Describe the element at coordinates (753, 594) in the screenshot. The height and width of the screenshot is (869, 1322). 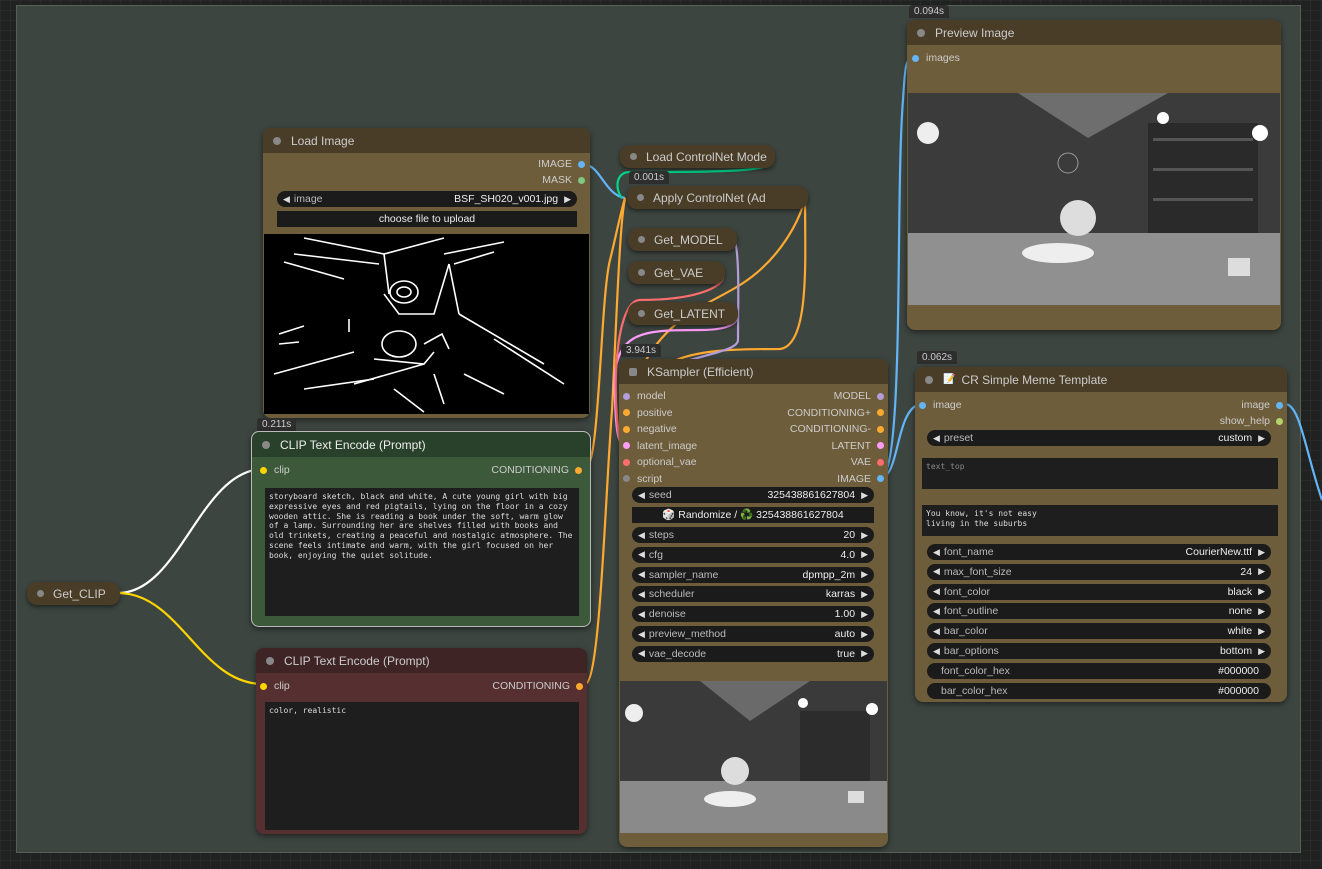
I see `ksampler-widget: ◀ scheduler karras ▶` at that location.